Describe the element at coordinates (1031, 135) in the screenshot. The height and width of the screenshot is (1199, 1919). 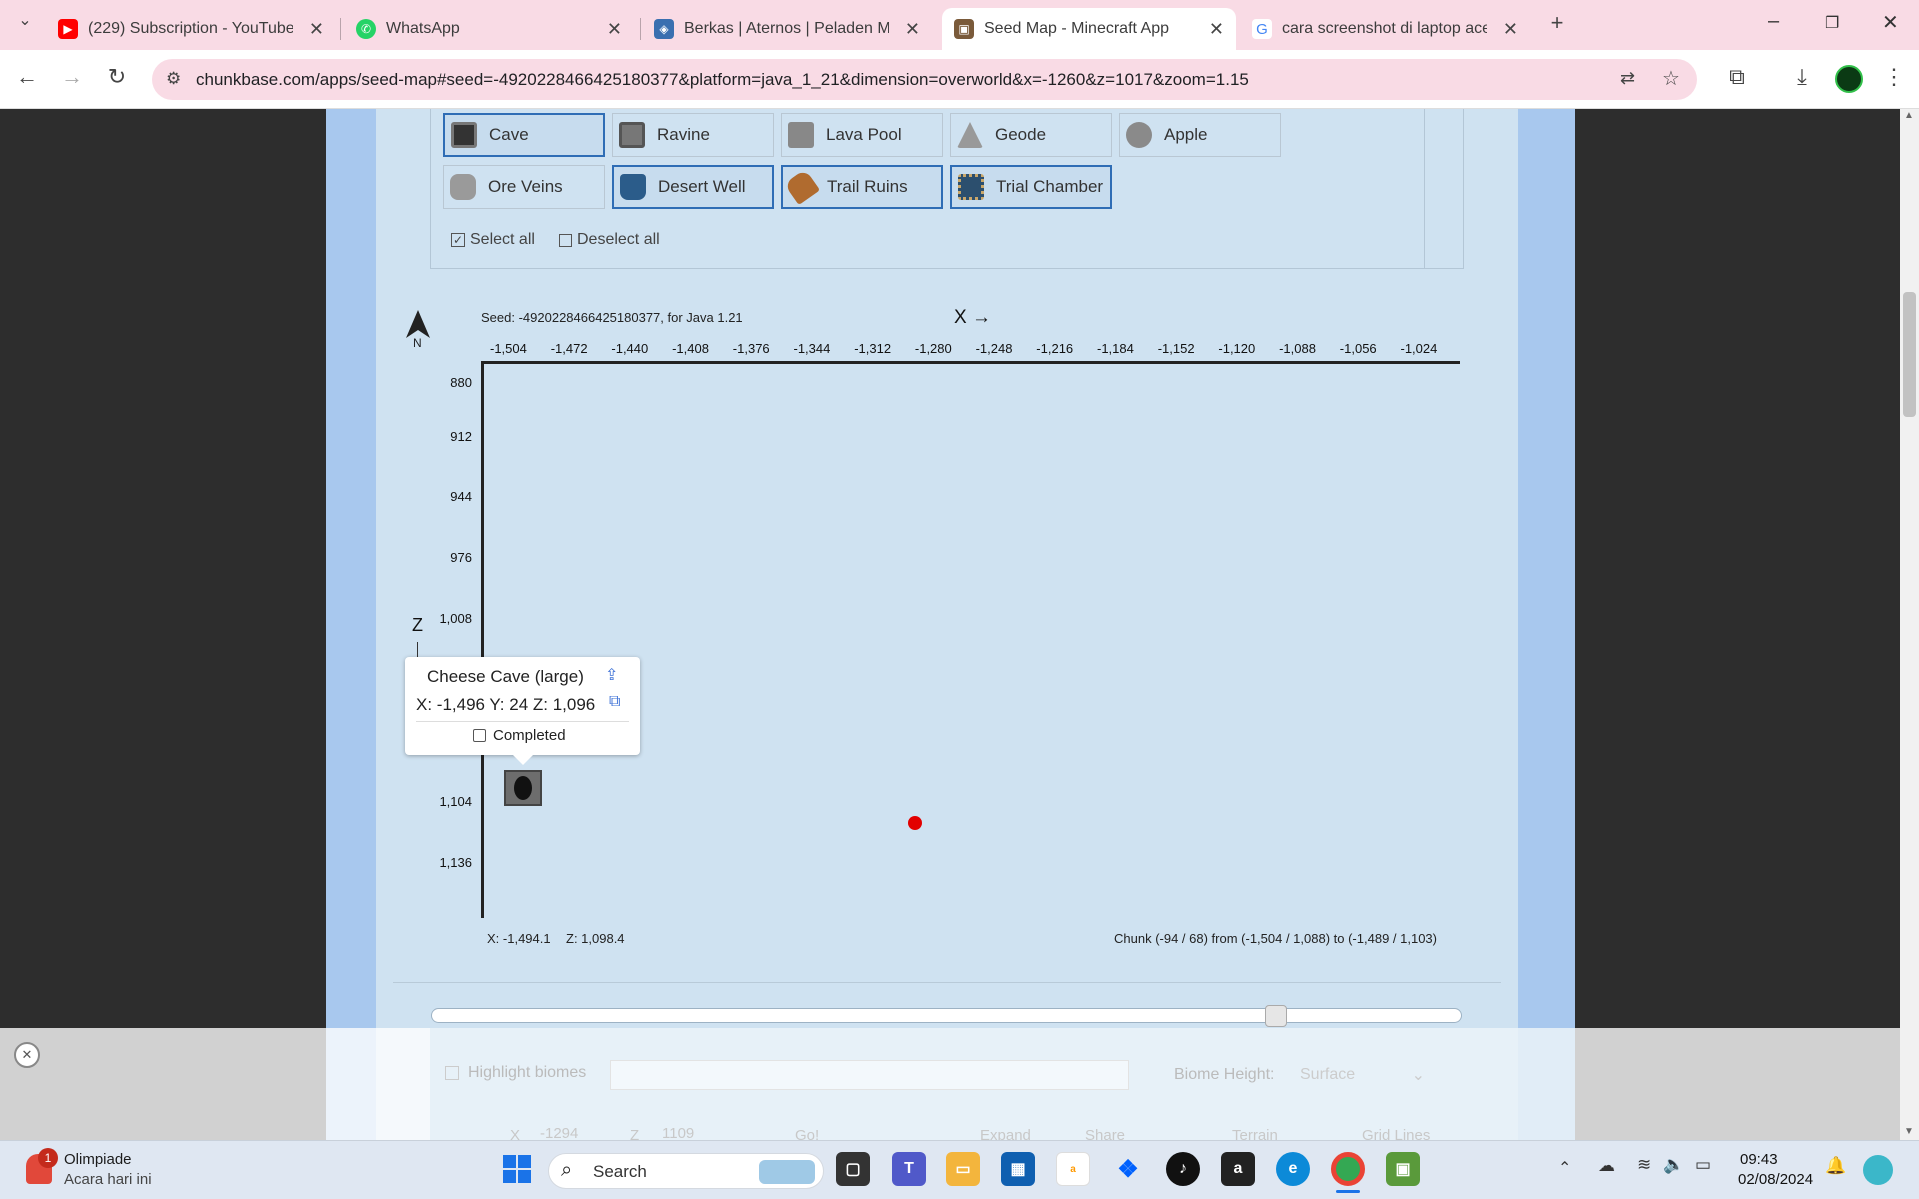
I see `feature-toggle-geode: Geode` at that location.